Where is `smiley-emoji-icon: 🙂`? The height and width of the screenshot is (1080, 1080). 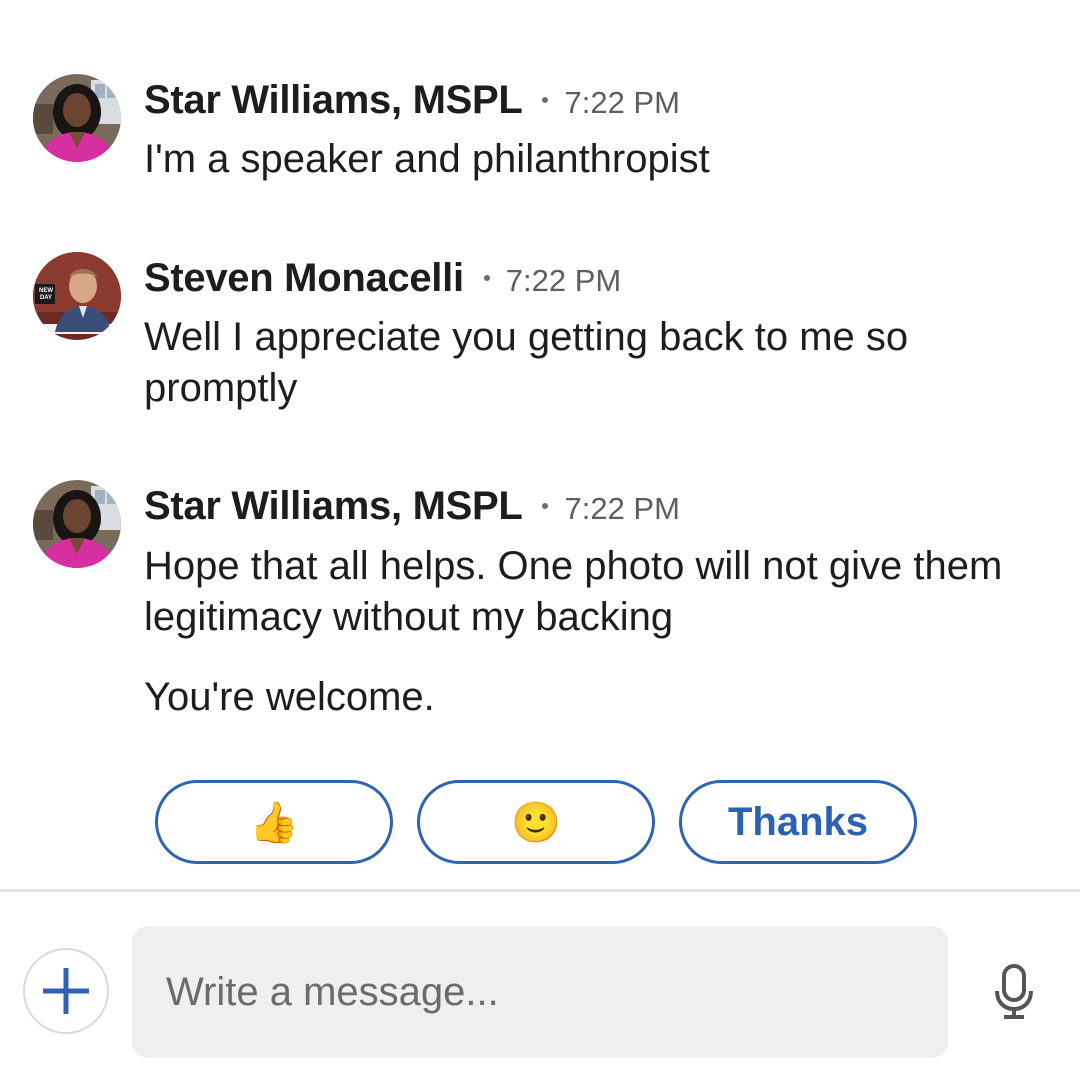
smiley-emoji-icon: 🙂 is located at coordinates (536, 822).